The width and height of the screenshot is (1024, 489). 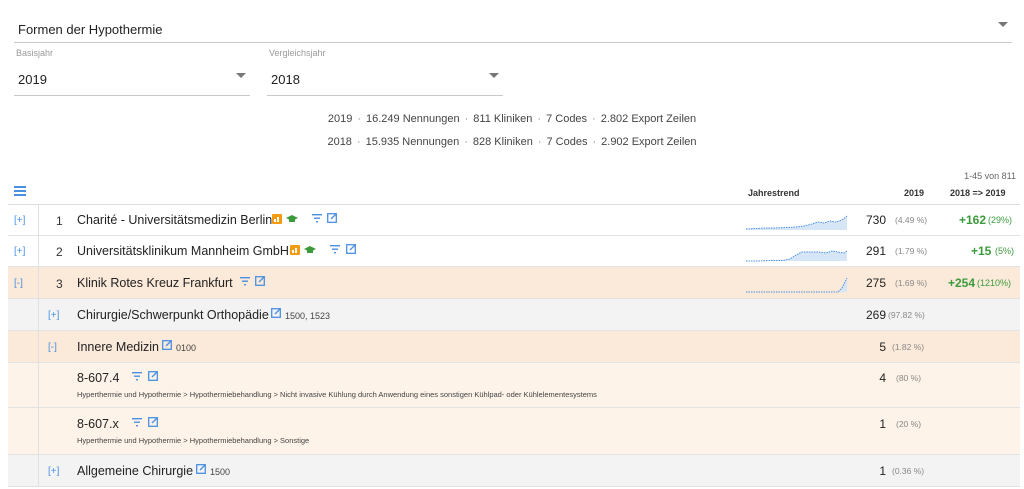 What do you see at coordinates (32, 79) in the screenshot?
I see `base-year-value: 2019` at bounding box center [32, 79].